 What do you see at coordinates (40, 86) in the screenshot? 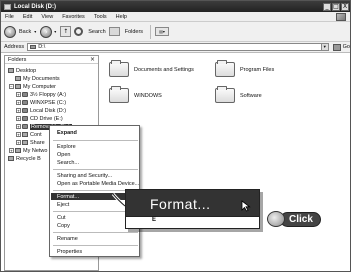
I see `tree-item-label: My Computer` at bounding box center [40, 86].